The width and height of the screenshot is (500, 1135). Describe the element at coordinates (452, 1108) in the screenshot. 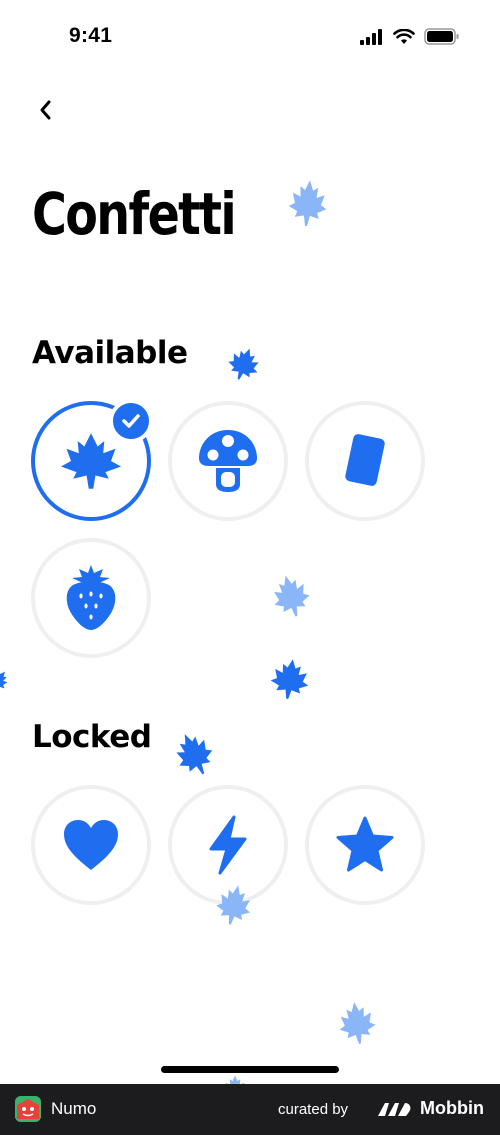

I see `mobbin-brand-name: Mobbin` at that location.